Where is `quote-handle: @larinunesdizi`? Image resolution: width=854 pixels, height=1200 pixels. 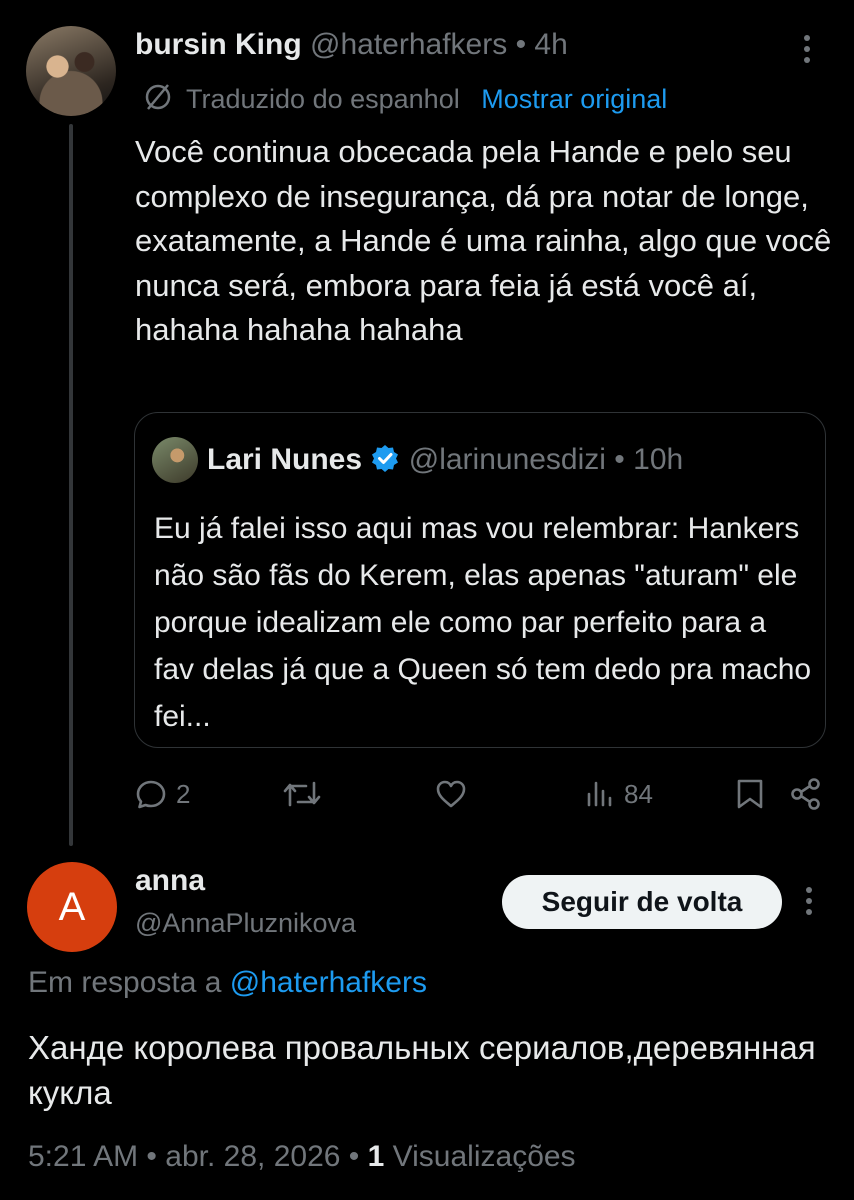
quote-handle: @larinunesdizi is located at coordinates (507, 459).